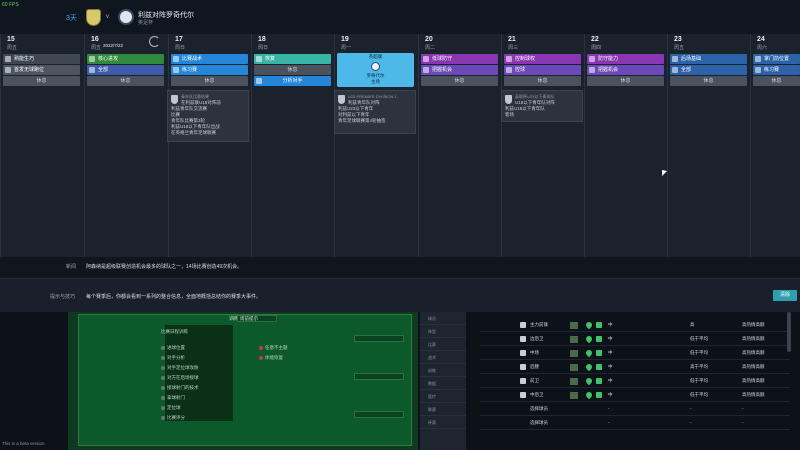  Describe the element at coordinates (459, 59) in the screenshot. I see `training-session-slot: 低球防守` at that location.